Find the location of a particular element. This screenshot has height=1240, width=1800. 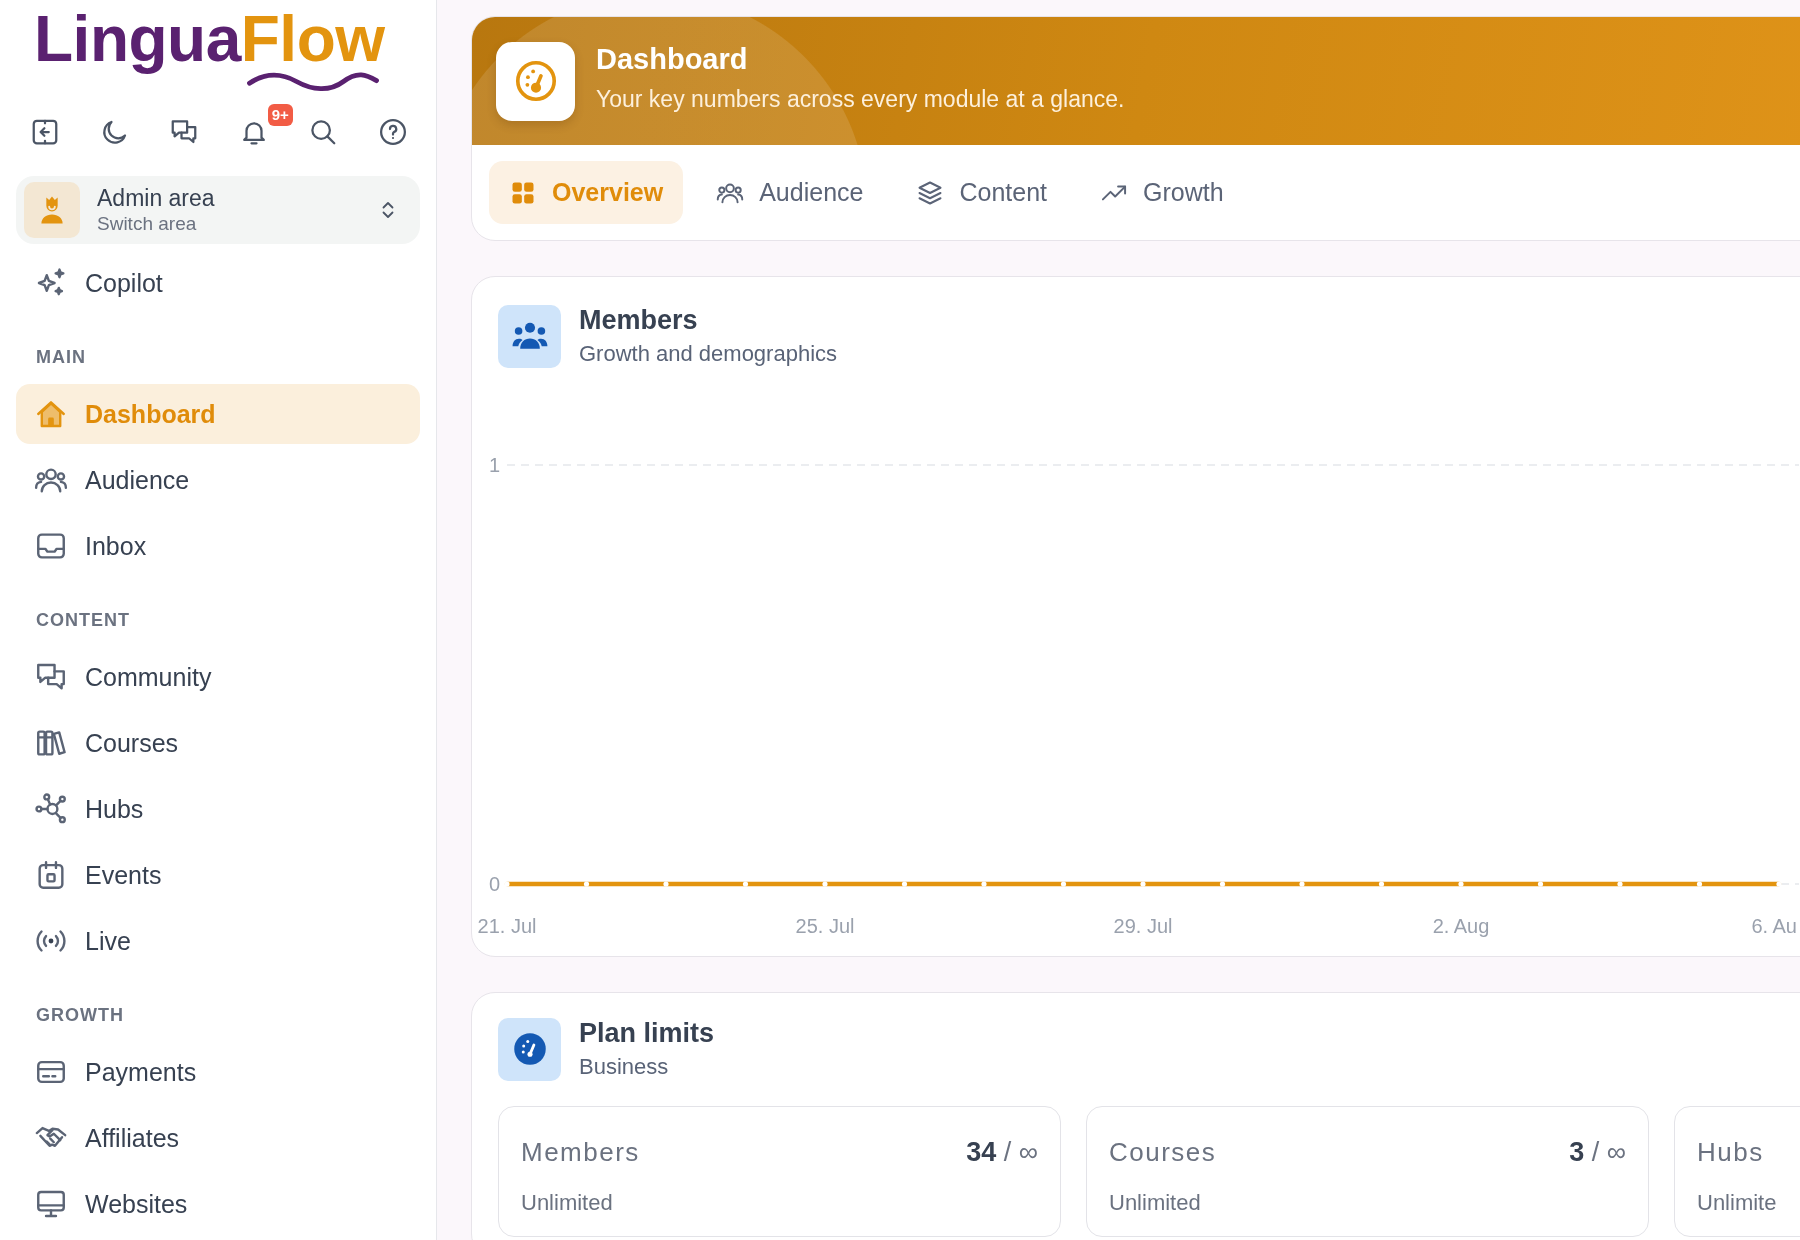

y-axis-label: 0 is located at coordinates (494, 884).